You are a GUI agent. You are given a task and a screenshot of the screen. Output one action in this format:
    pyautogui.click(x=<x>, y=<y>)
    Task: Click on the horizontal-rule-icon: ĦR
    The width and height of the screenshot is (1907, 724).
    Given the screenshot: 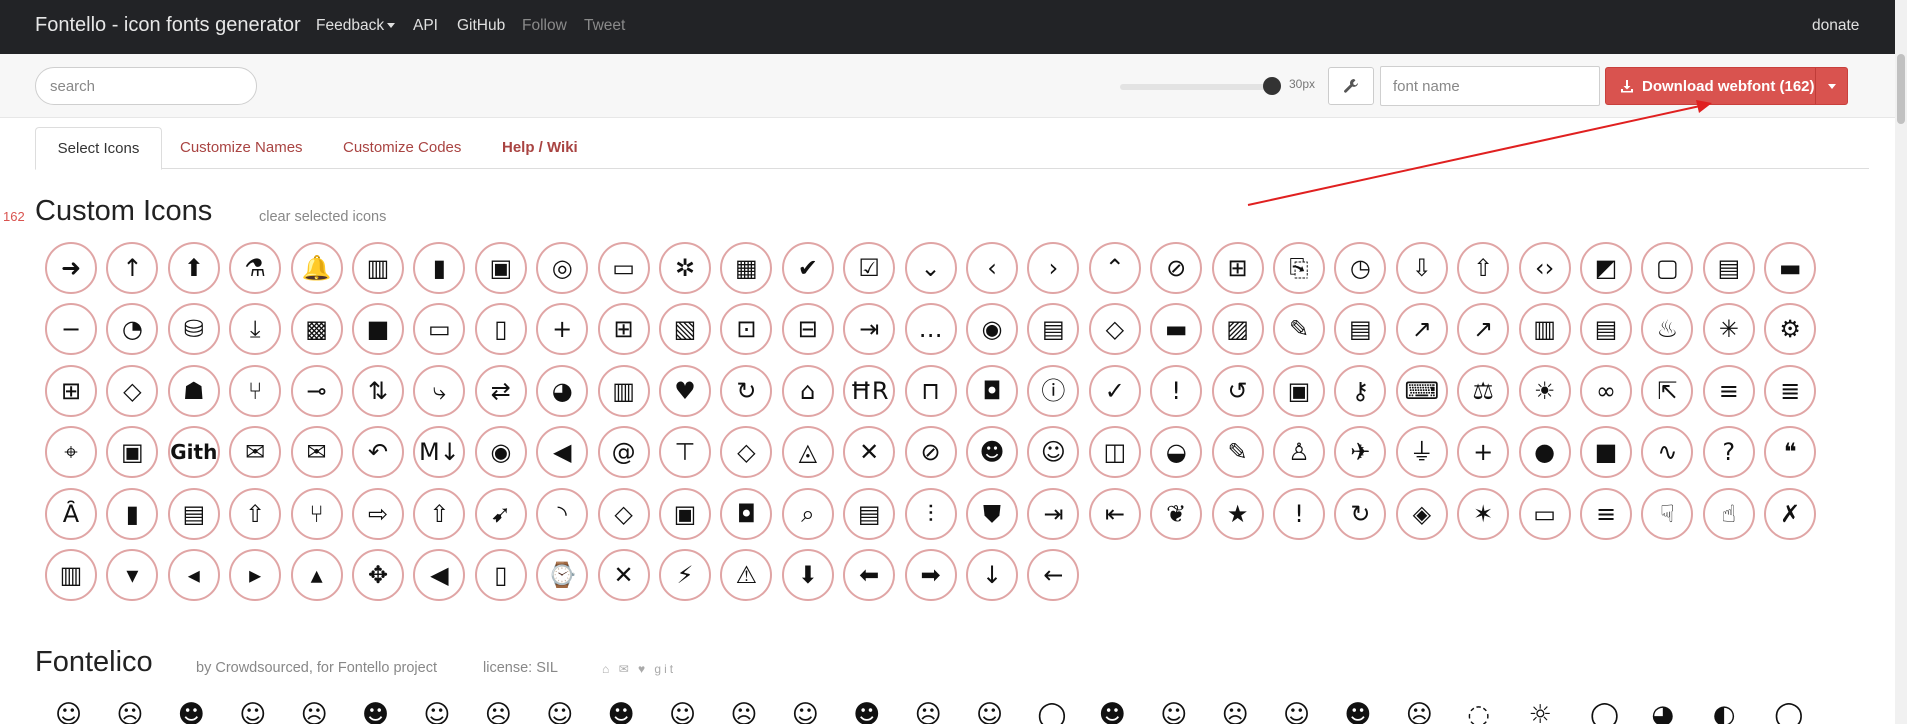 What is the action you would take?
    pyautogui.click(x=869, y=390)
    